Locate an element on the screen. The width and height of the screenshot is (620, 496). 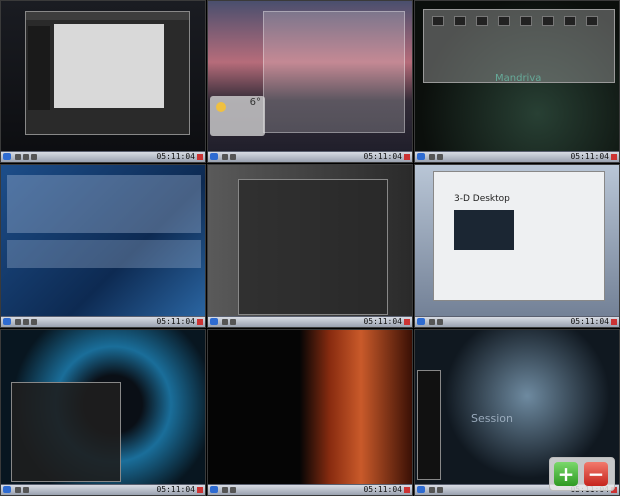
minus-icon: − is located at coordinates (596, 474).